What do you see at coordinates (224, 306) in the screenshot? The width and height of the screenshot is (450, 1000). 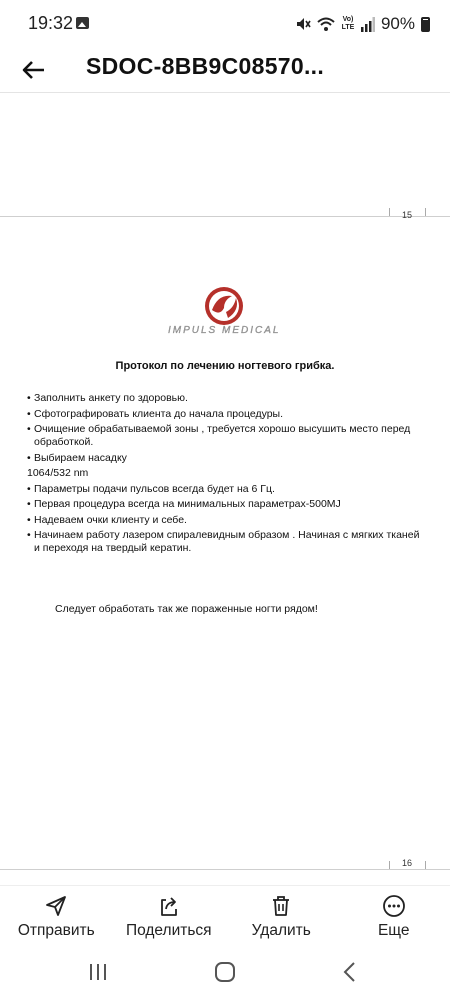 I see `impuls-medical-logo` at bounding box center [224, 306].